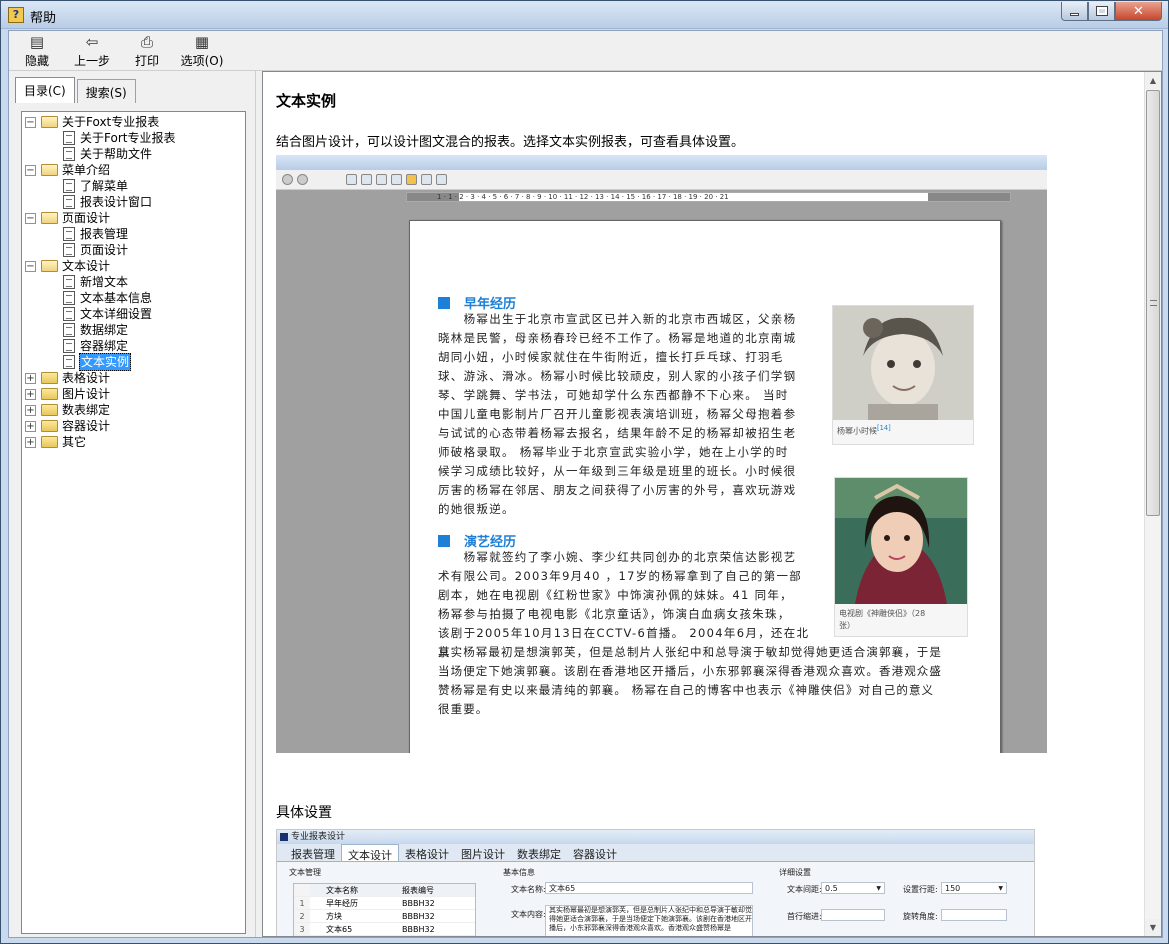 This screenshot has width=1169, height=944. What do you see at coordinates (686, 690) in the screenshot?
I see `text-line: 赞杨幂是有史以来最清纯的郭襄。 杨幂在自己的博客中也表示《神雕侠侣》对自己的意义` at bounding box center [686, 690].